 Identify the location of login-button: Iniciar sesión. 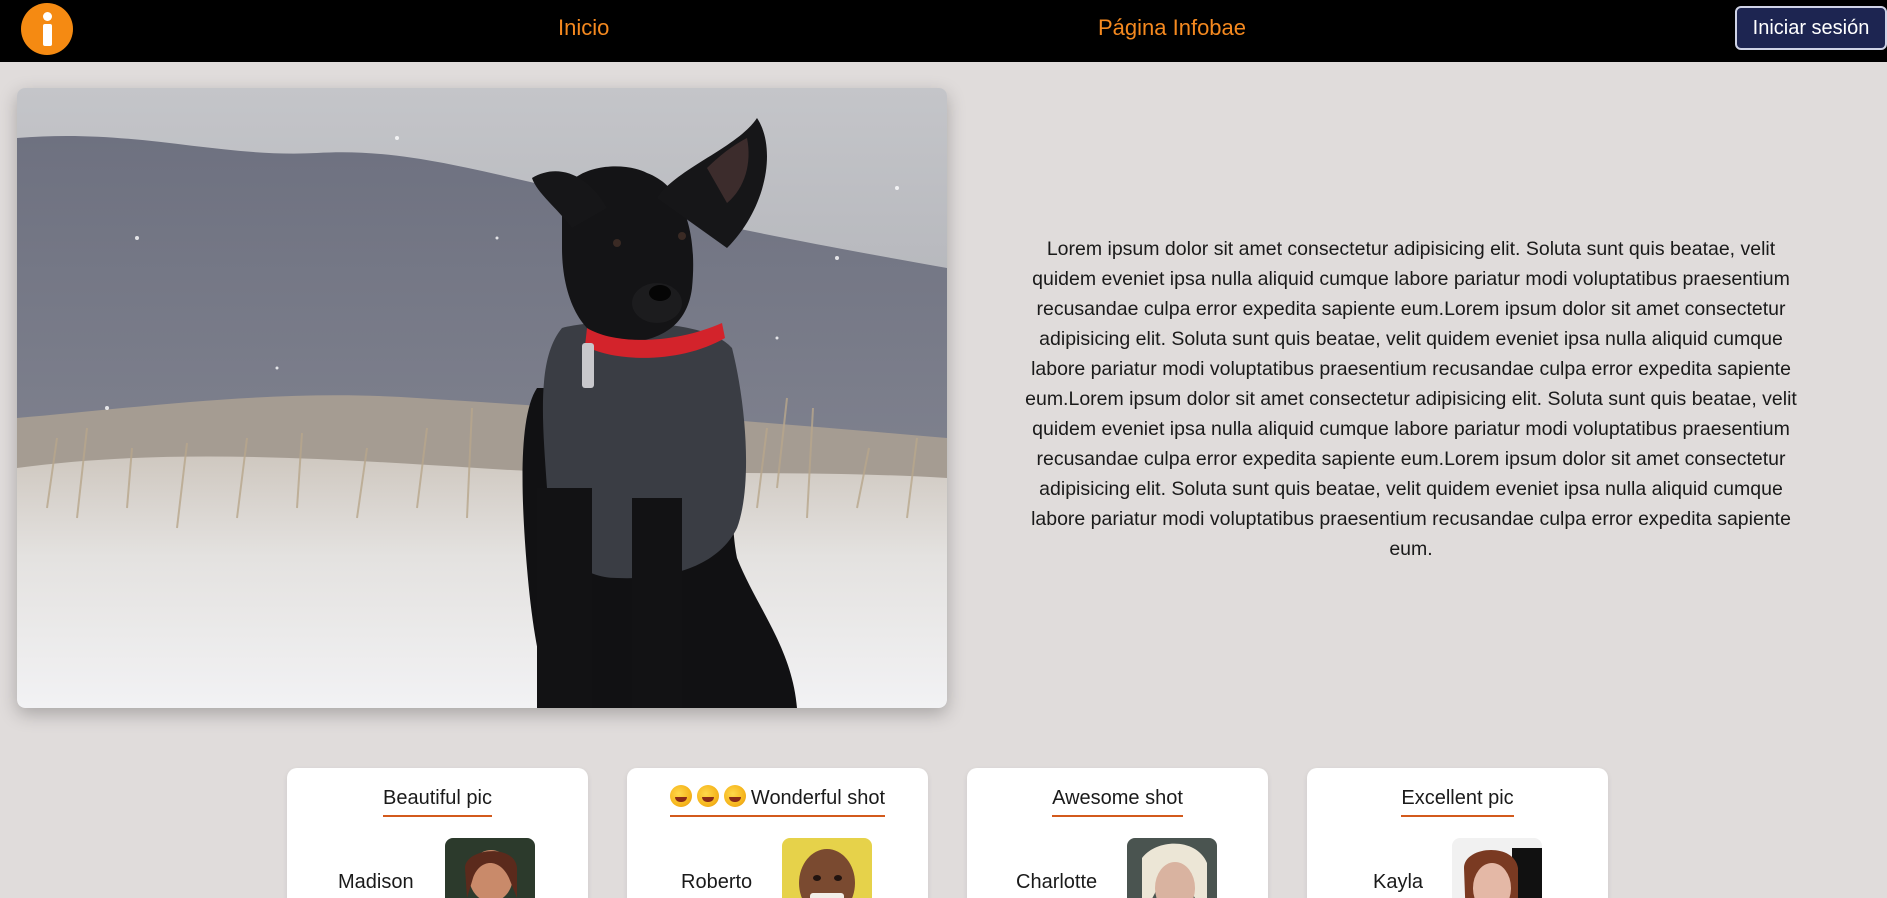
(1811, 28).